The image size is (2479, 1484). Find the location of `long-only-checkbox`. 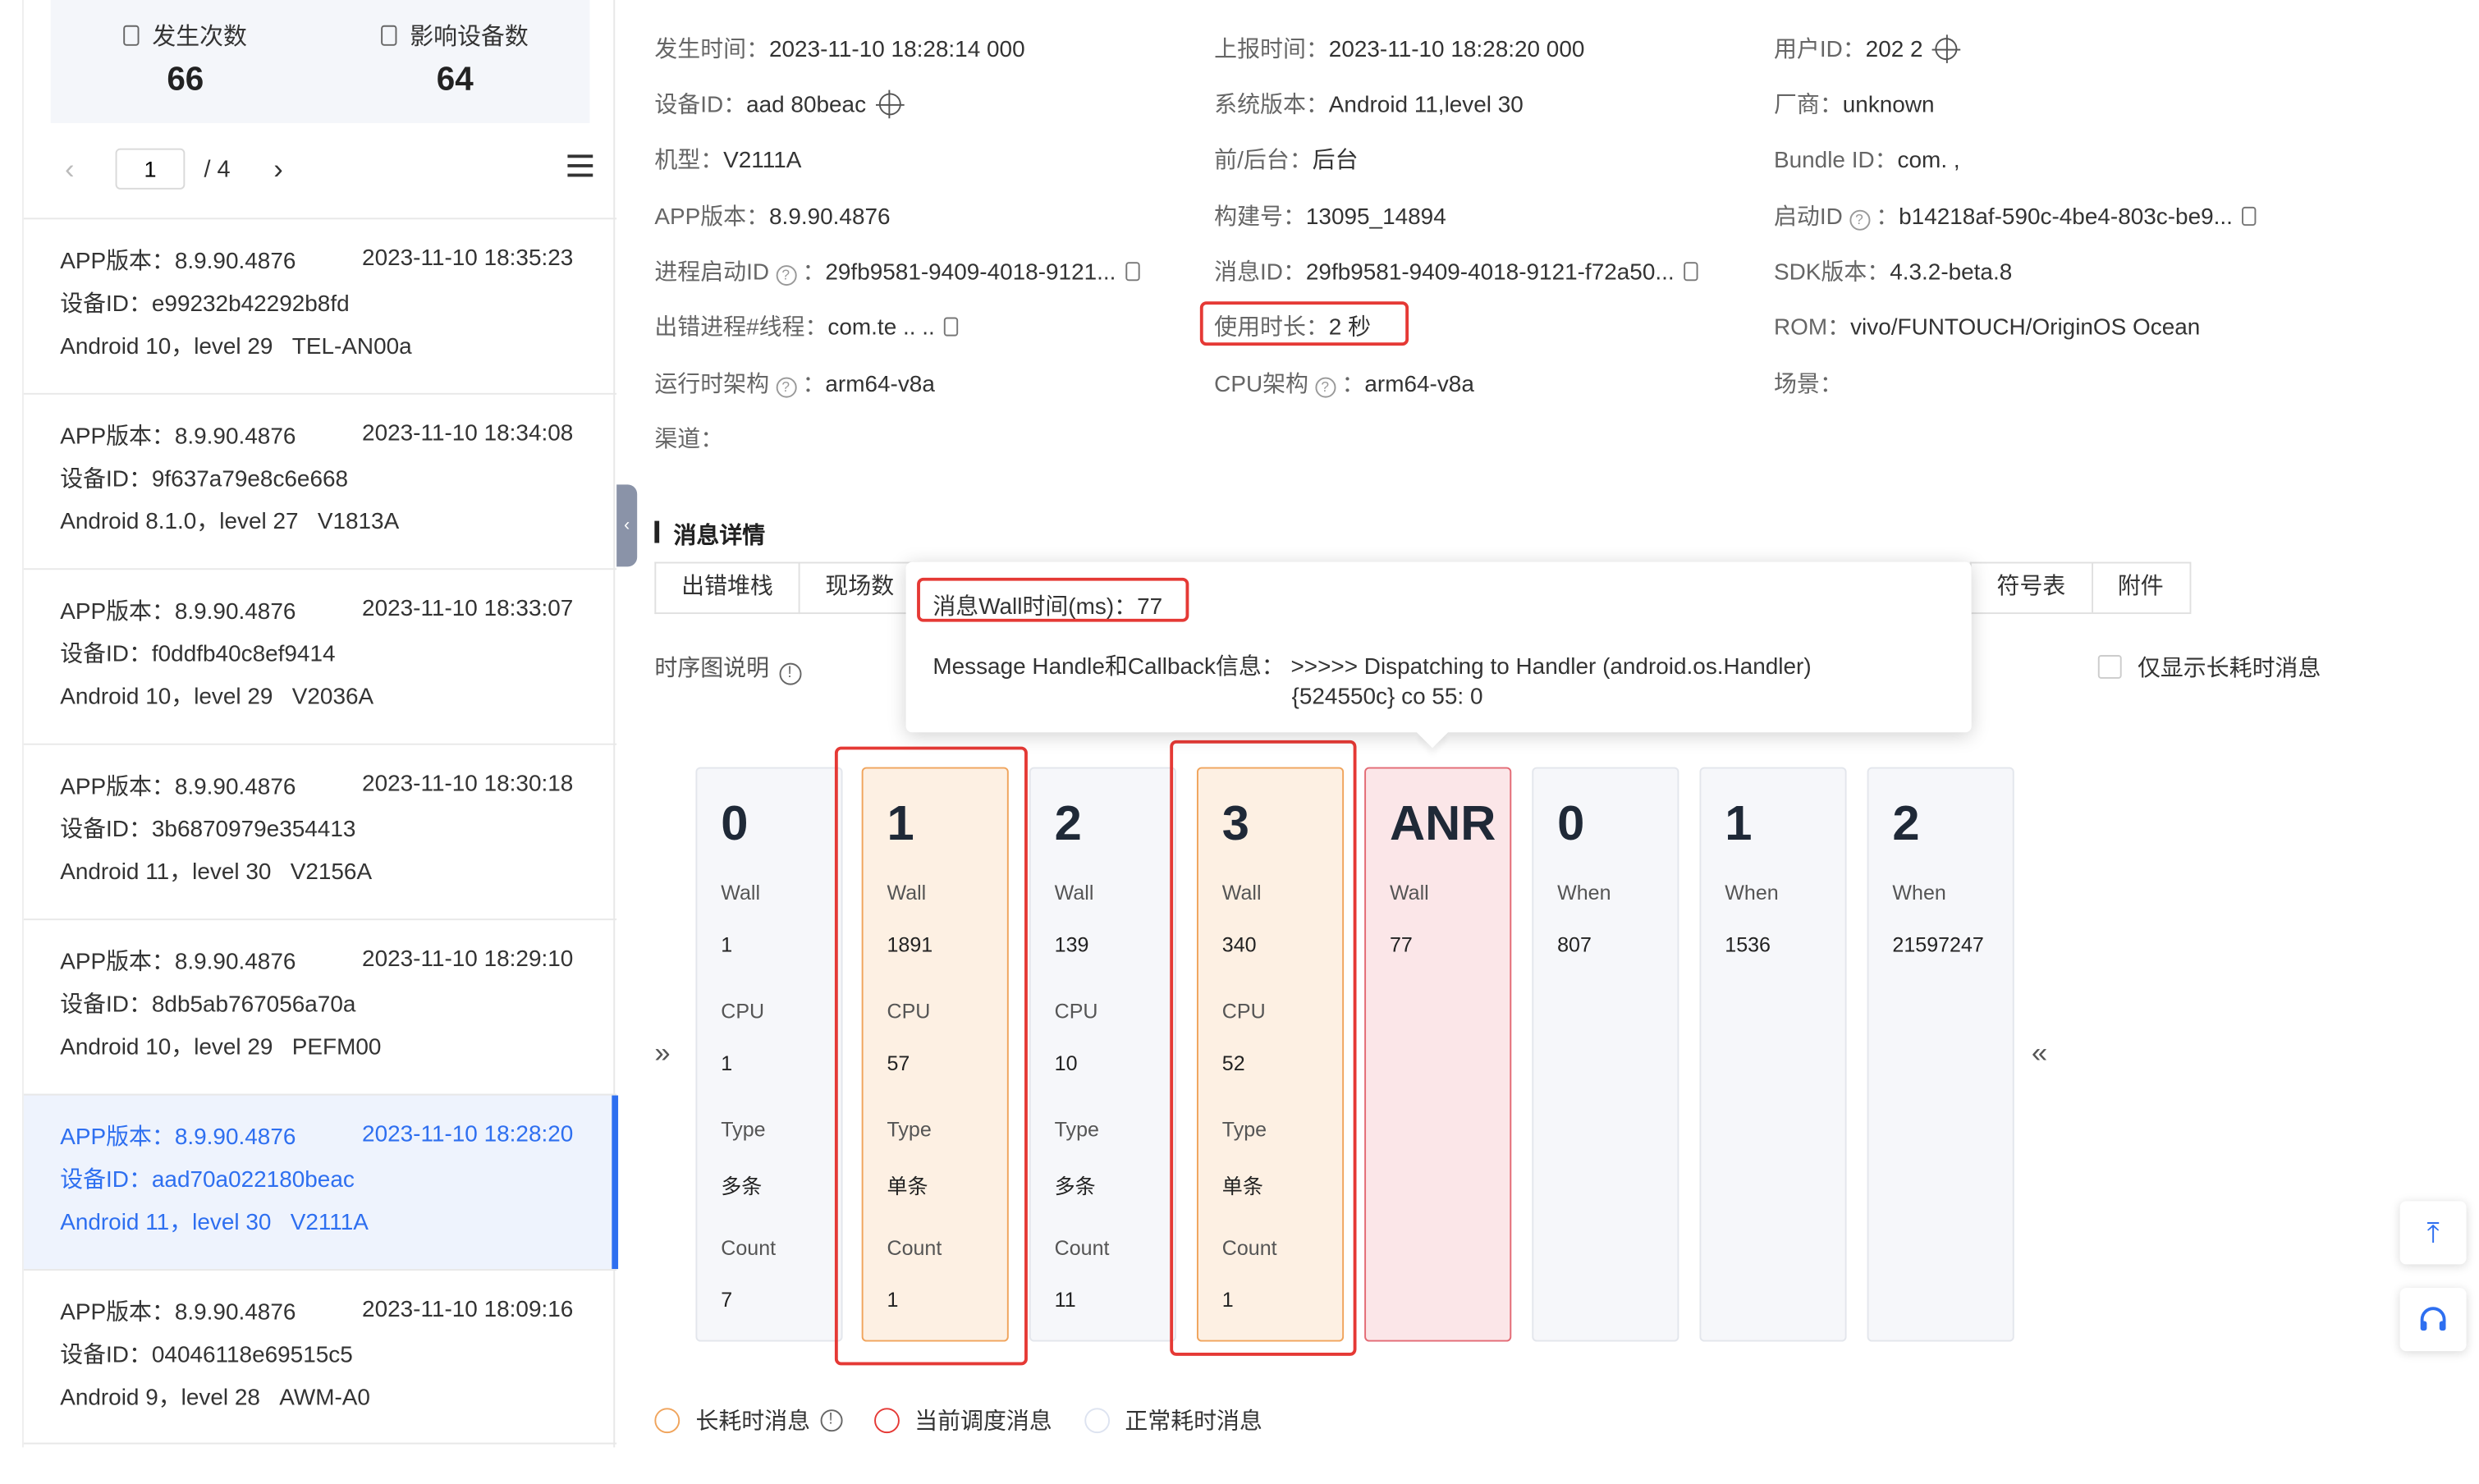

long-only-checkbox is located at coordinates (2109, 667).